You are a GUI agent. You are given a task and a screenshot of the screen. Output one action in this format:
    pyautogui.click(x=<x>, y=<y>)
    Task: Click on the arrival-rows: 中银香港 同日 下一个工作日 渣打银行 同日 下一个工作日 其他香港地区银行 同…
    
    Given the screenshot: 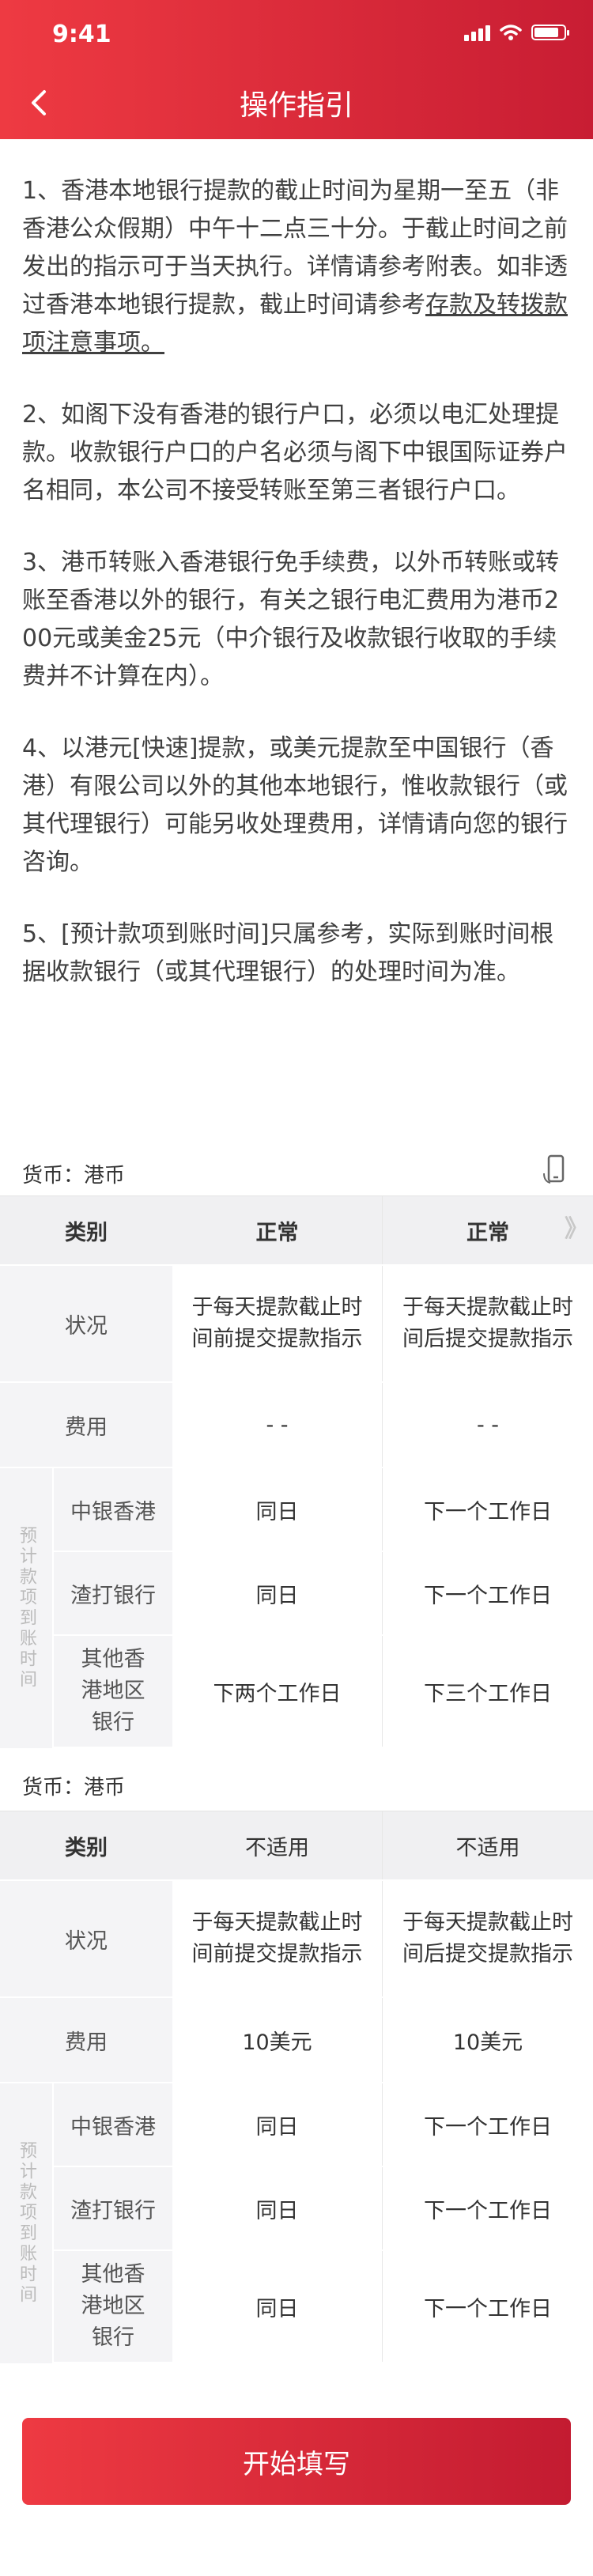 What is the action you would take?
    pyautogui.click(x=323, y=2223)
    